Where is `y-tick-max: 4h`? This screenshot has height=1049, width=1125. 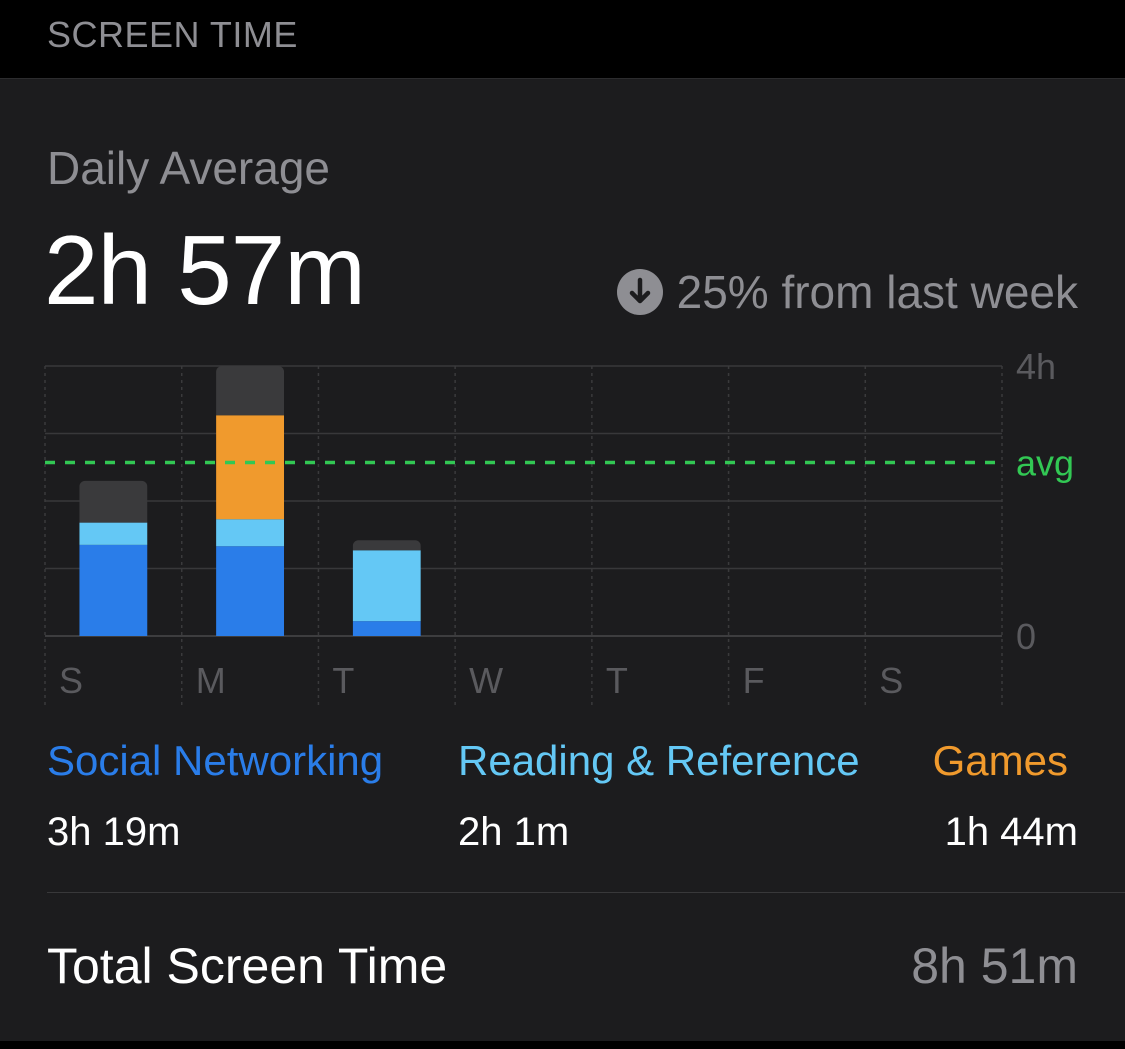
y-tick-max: 4h is located at coordinates (1036, 368).